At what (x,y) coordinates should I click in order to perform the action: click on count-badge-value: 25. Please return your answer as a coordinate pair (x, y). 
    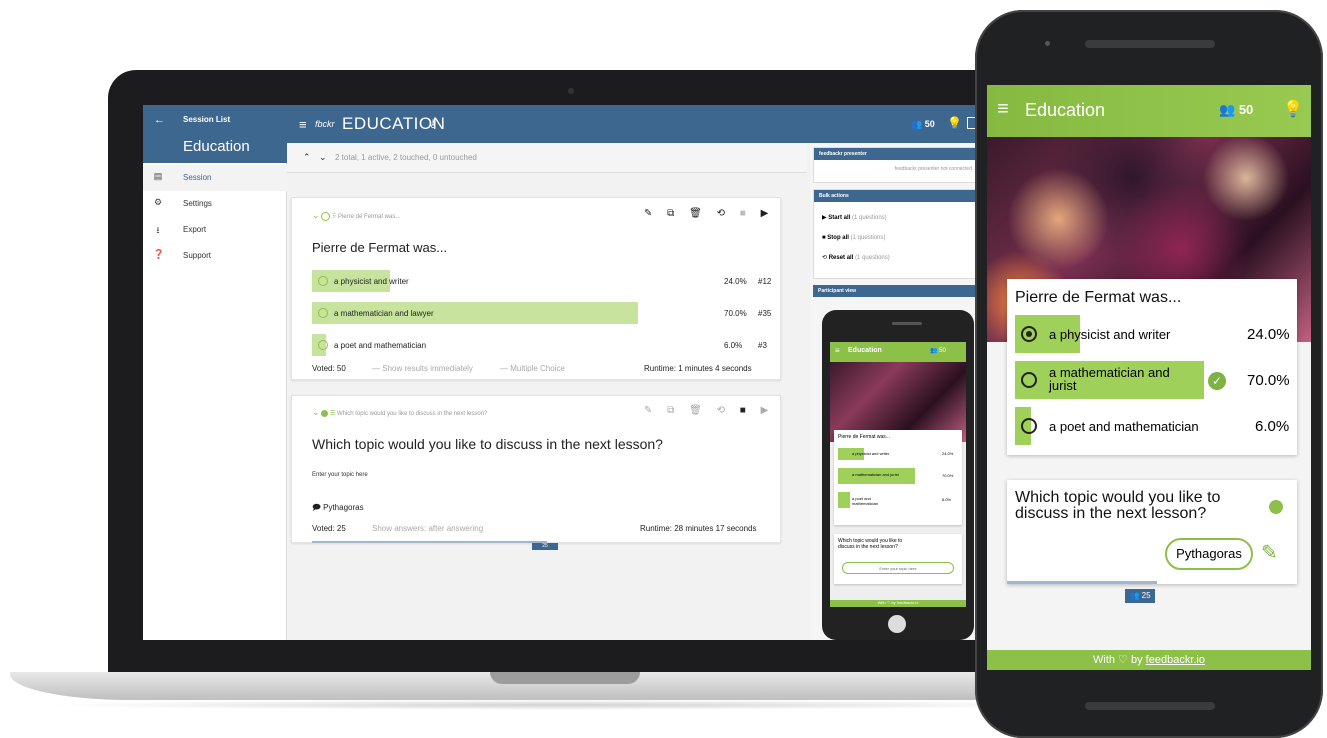
    Looking at the image, I should click on (1146, 595).